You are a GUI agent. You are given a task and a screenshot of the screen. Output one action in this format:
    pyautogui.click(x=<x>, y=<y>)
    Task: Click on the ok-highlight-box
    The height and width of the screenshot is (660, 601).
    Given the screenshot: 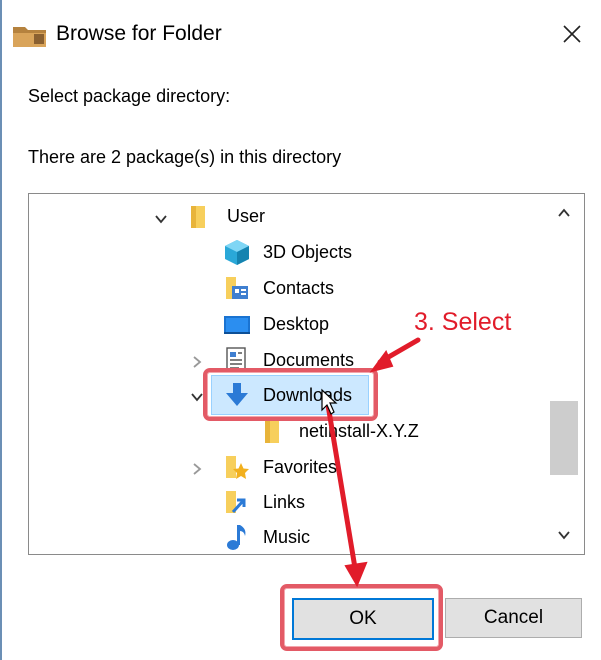 What is the action you would take?
    pyautogui.click(x=361, y=617)
    